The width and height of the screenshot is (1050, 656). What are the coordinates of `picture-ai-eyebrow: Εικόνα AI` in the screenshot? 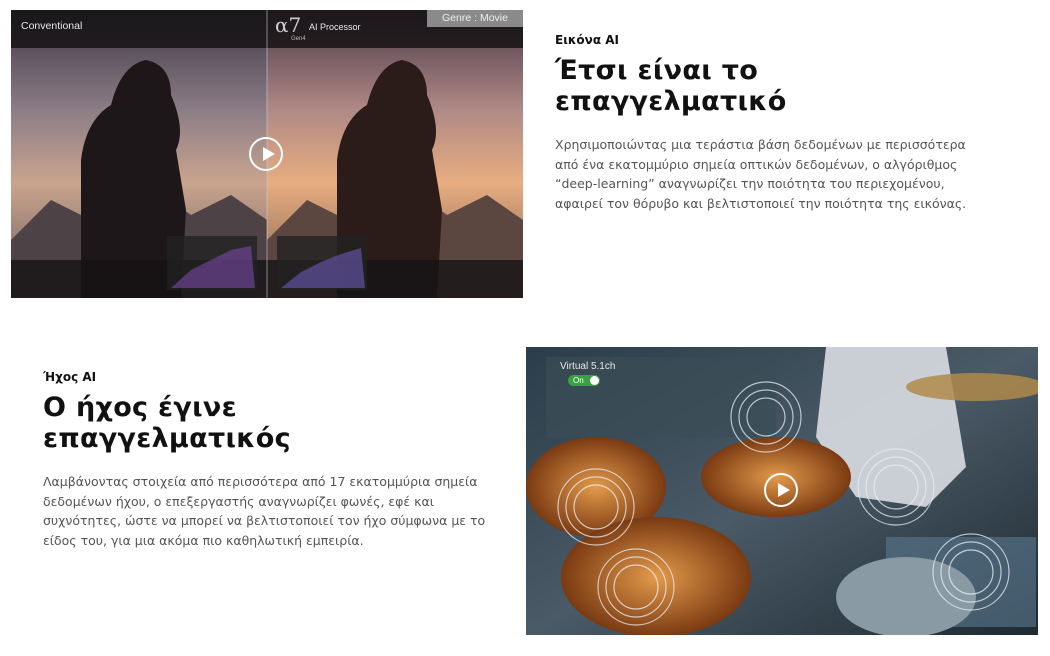 It's located at (587, 40).